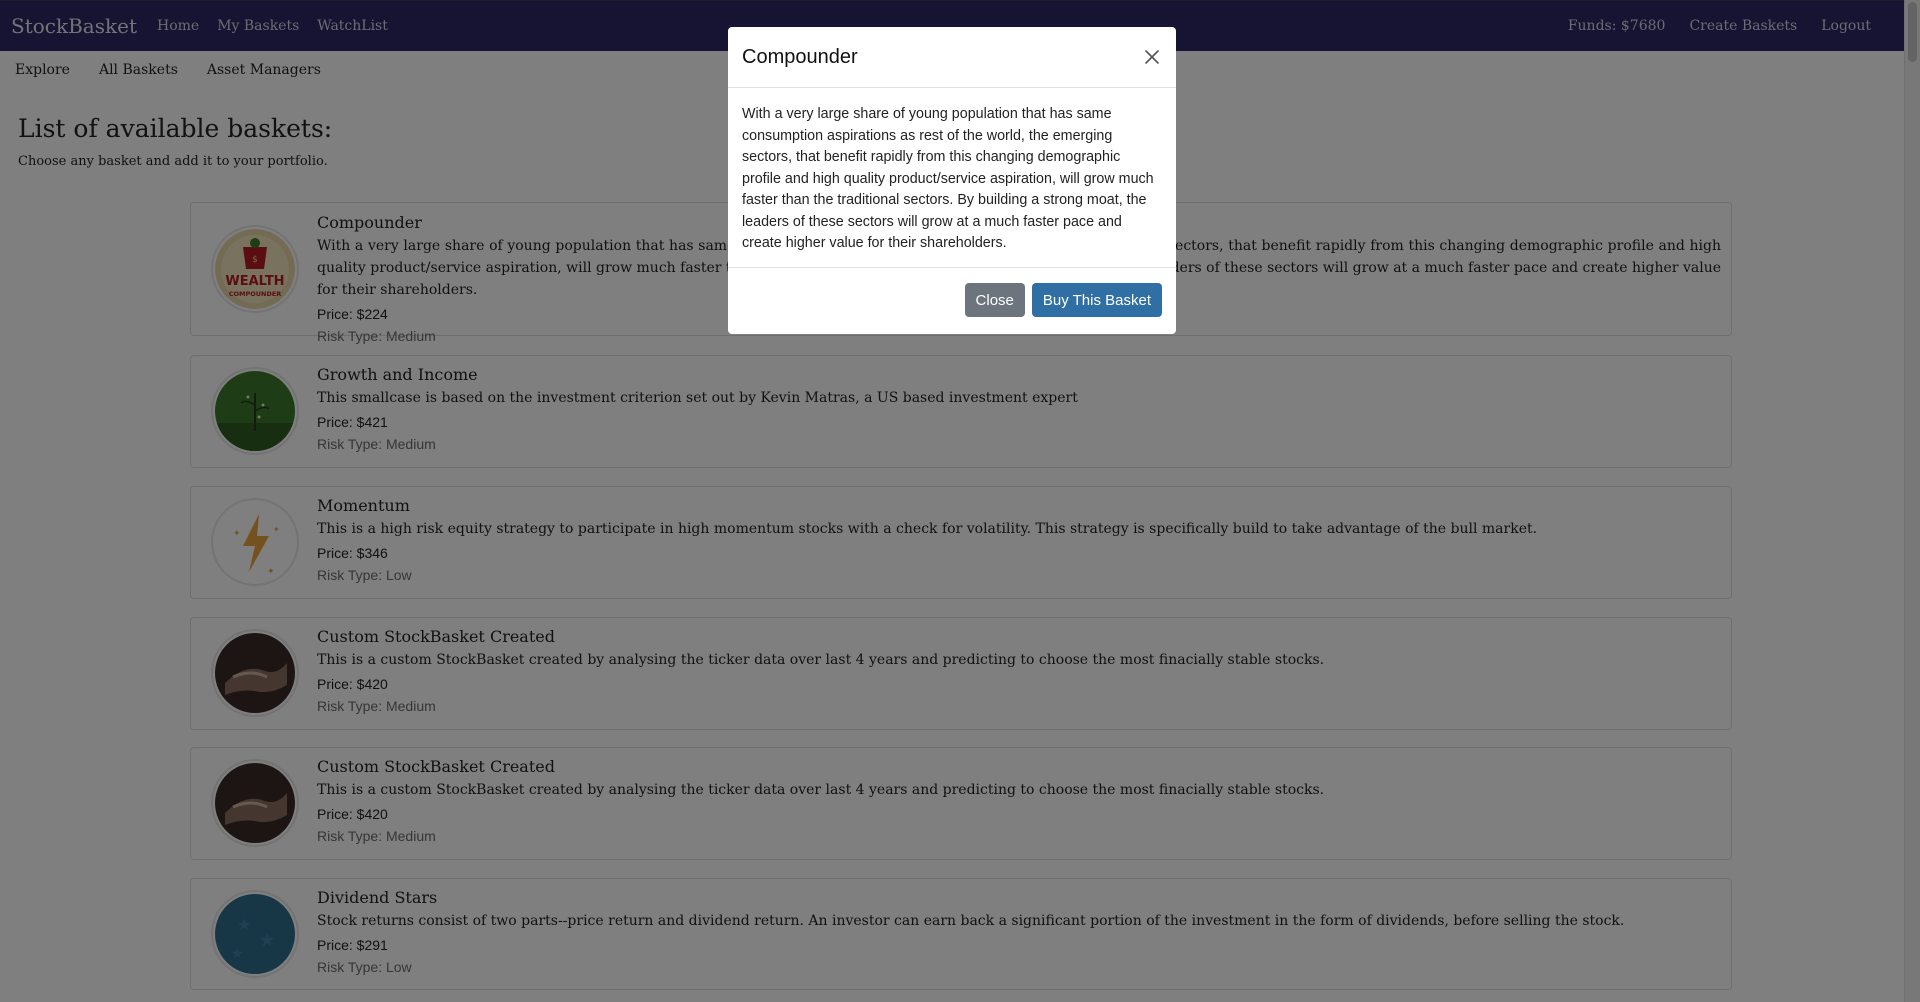  Describe the element at coordinates (952, 57) in the screenshot. I see `modal-header: Compounder` at that location.